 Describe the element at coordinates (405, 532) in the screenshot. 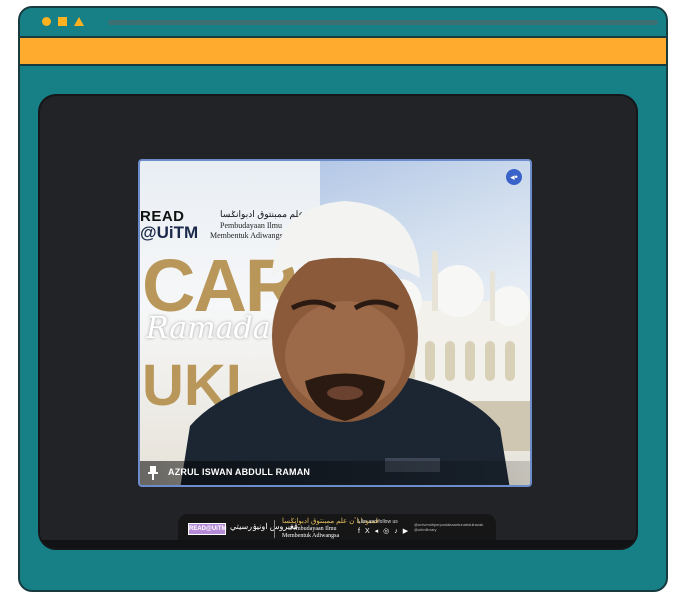

I see `youtube-icon: ▶` at that location.